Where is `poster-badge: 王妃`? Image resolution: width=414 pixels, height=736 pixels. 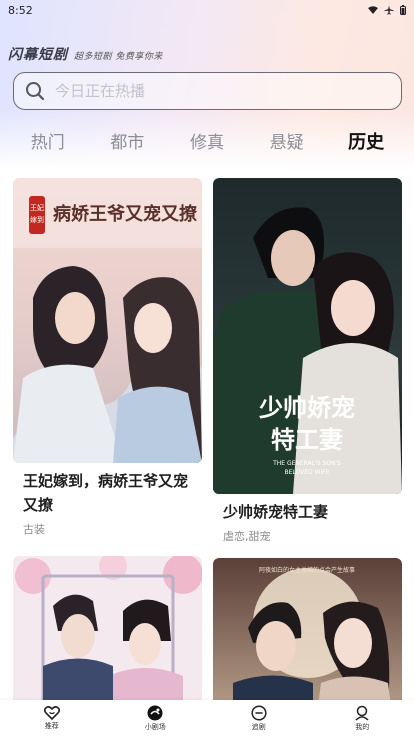
poster-badge: 王妃 is located at coordinates (37, 207).